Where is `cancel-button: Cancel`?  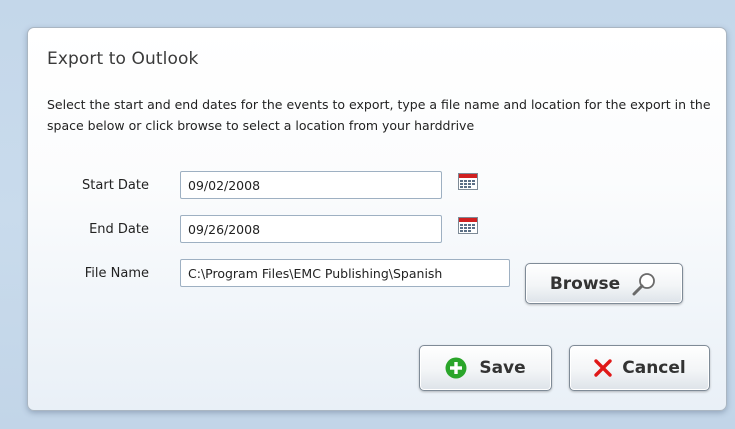
cancel-button: Cancel is located at coordinates (639, 368).